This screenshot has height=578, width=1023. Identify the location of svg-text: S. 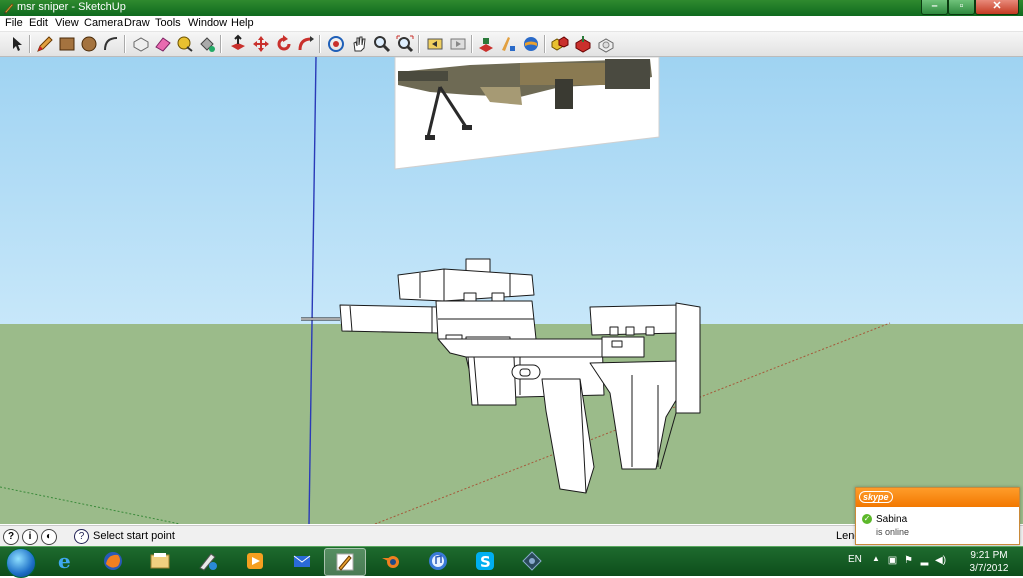
(485, 562).